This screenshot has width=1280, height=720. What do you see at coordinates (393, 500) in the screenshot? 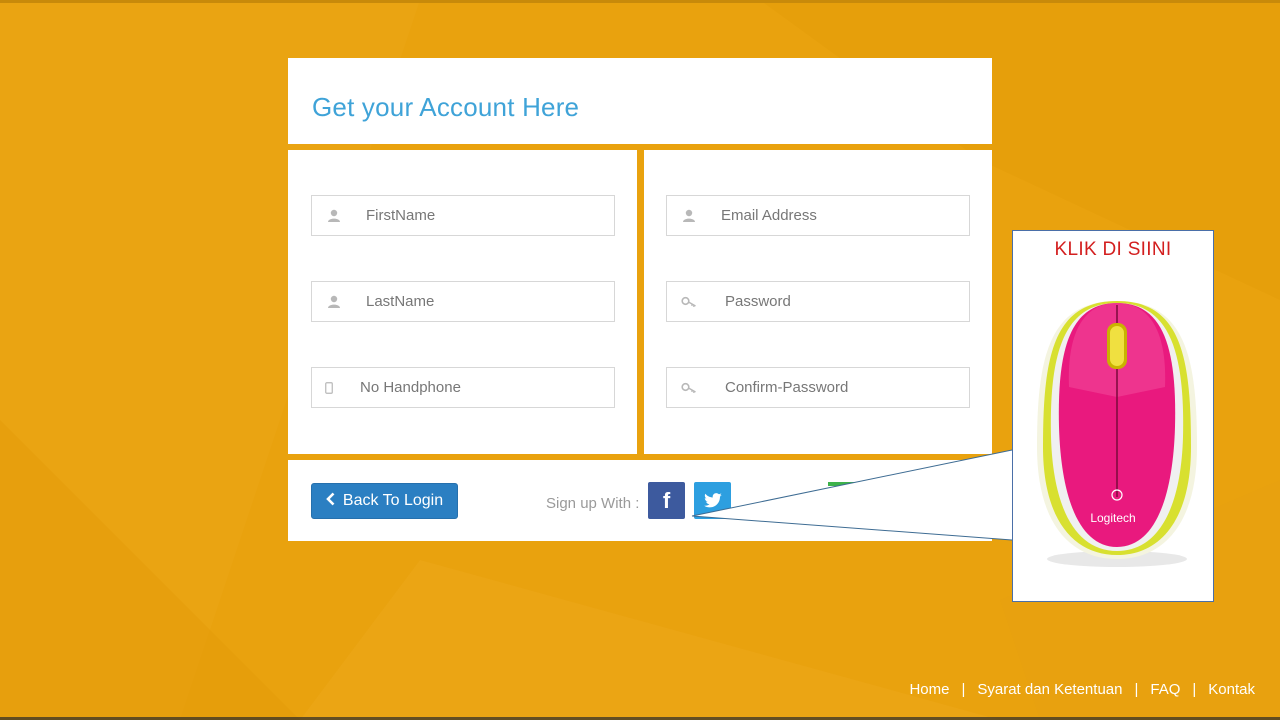
I see `back-to-login-label: Back To Login` at bounding box center [393, 500].